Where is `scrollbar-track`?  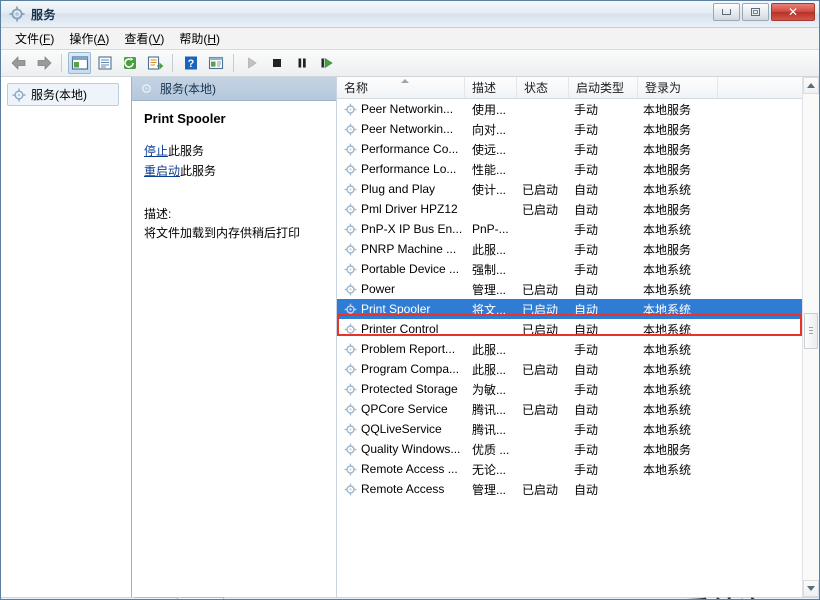
scrollbar-track is located at coordinates (811, 337).